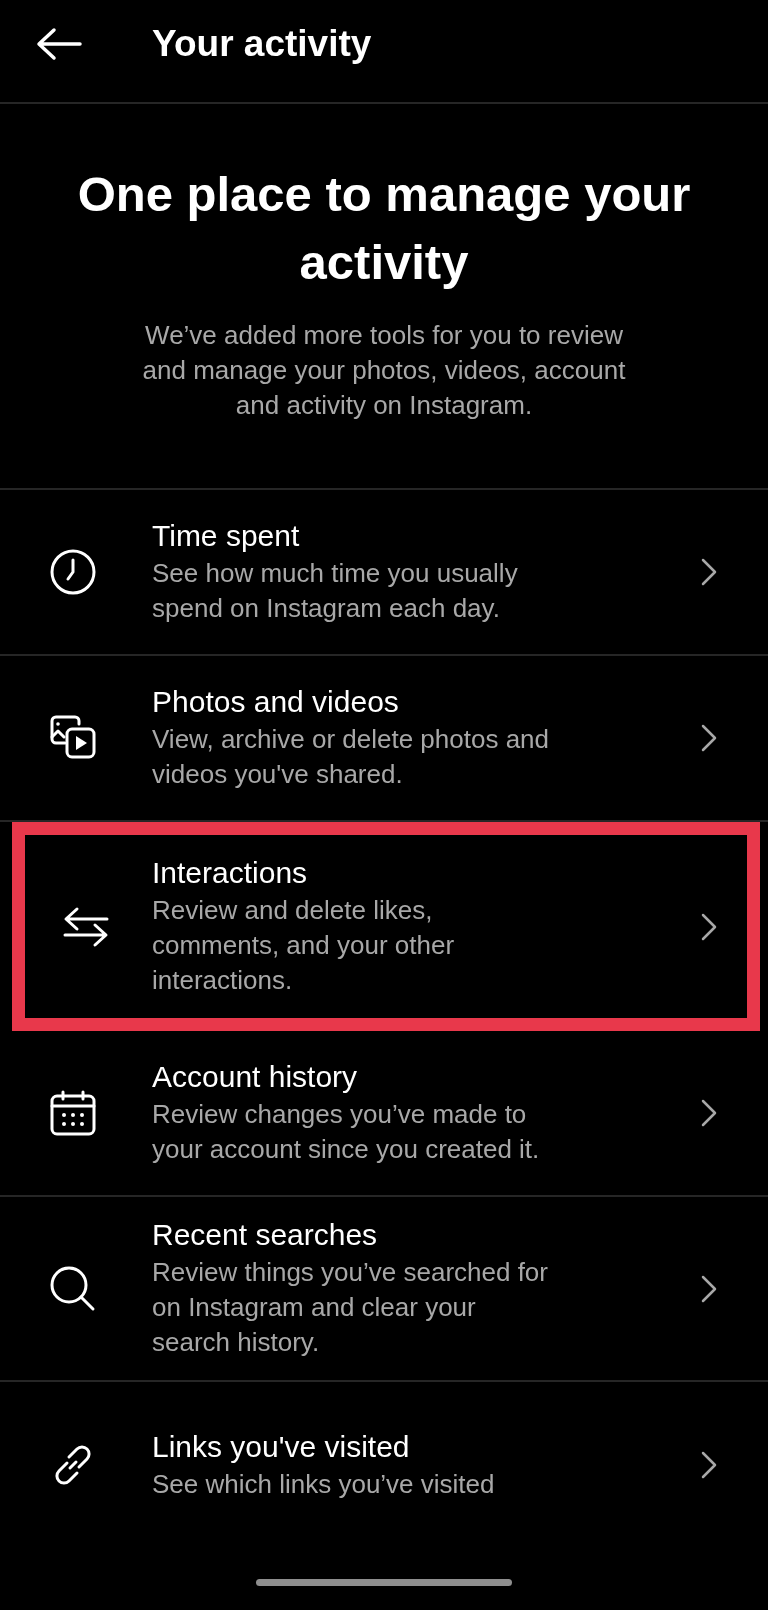 Image resolution: width=768 pixels, height=1610 pixels. Describe the element at coordinates (73, 1113) in the screenshot. I see `calendar-icon` at that location.